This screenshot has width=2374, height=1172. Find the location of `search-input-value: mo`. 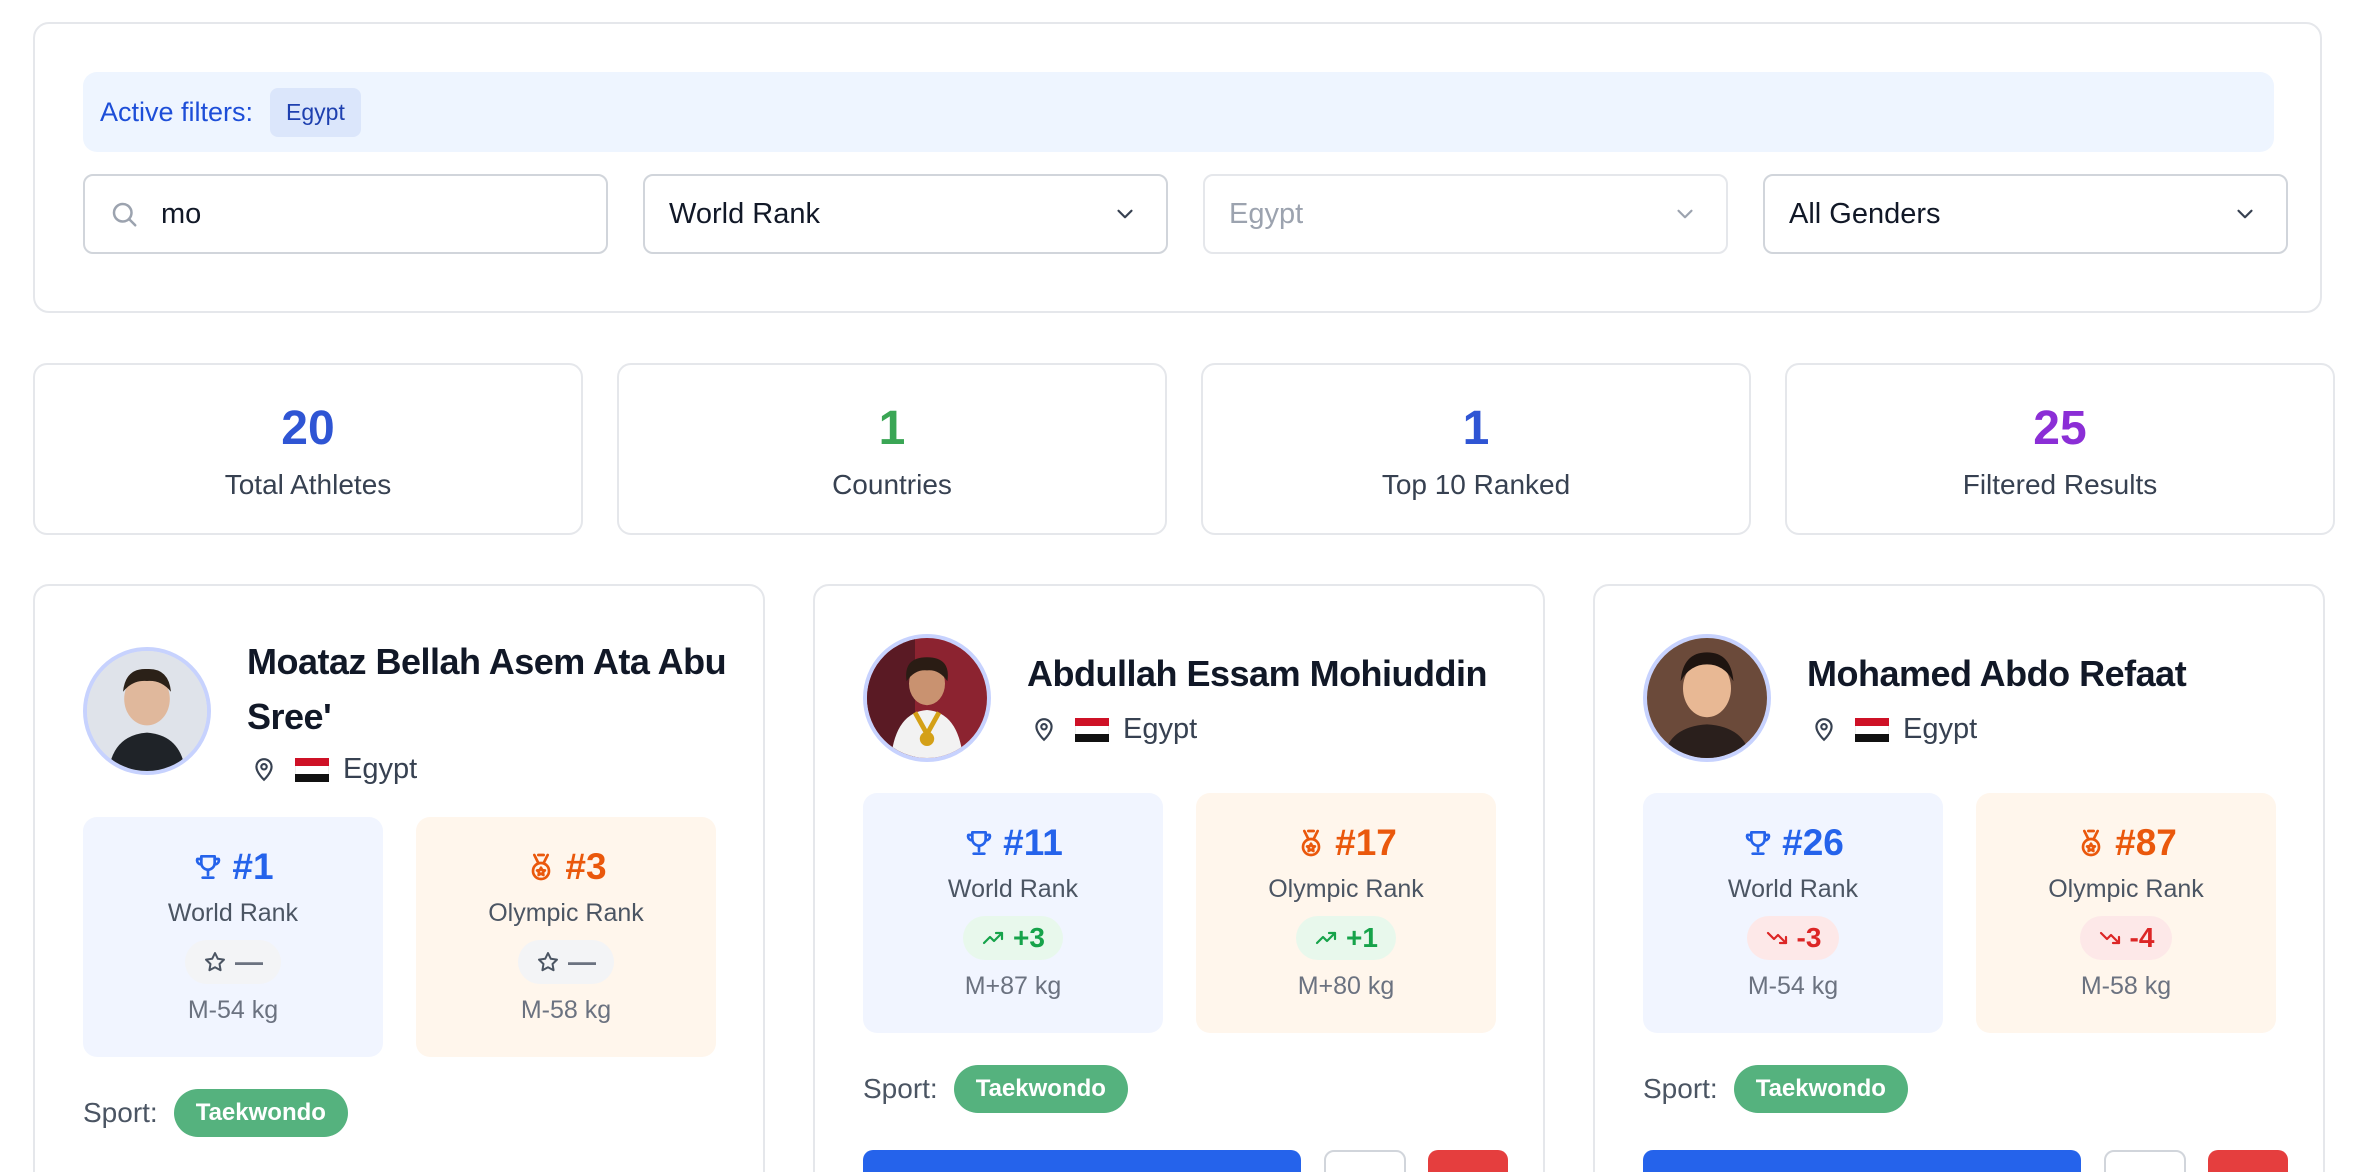

search-input-value: mo is located at coordinates (372, 214).